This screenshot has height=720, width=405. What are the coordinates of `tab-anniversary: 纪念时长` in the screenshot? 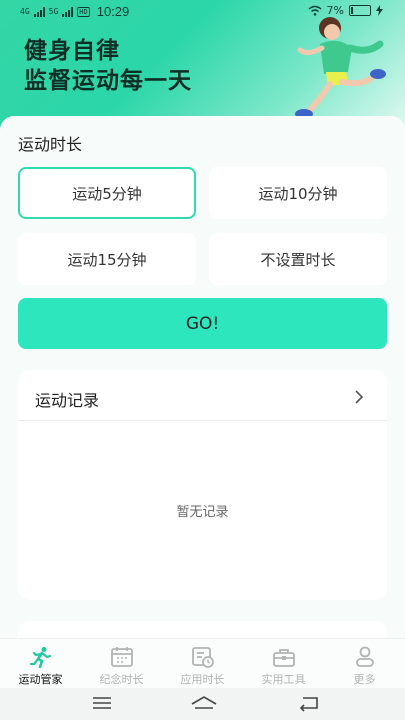 It's located at (121, 663).